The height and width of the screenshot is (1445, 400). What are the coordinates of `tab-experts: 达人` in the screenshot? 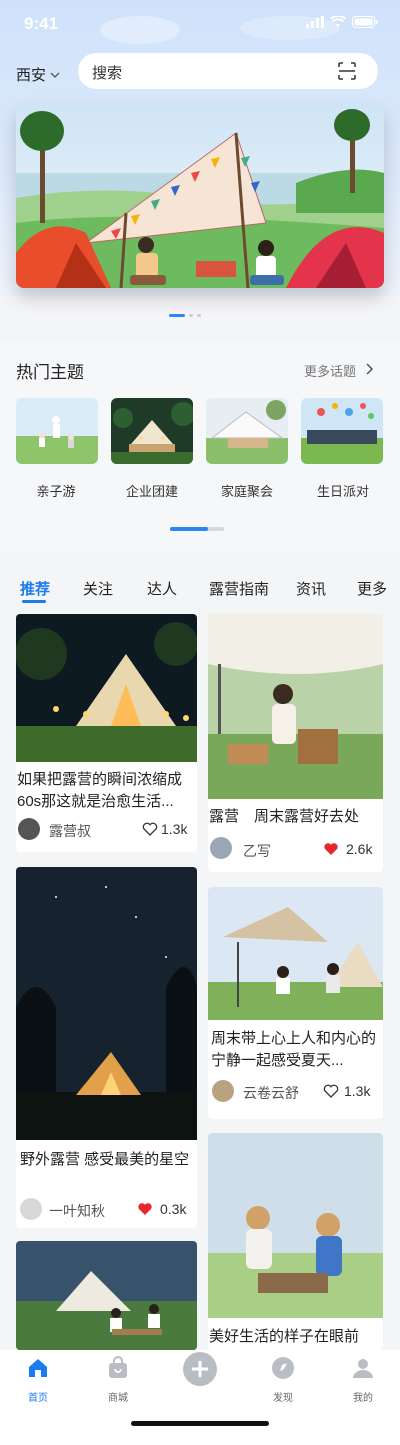 It's located at (162, 588).